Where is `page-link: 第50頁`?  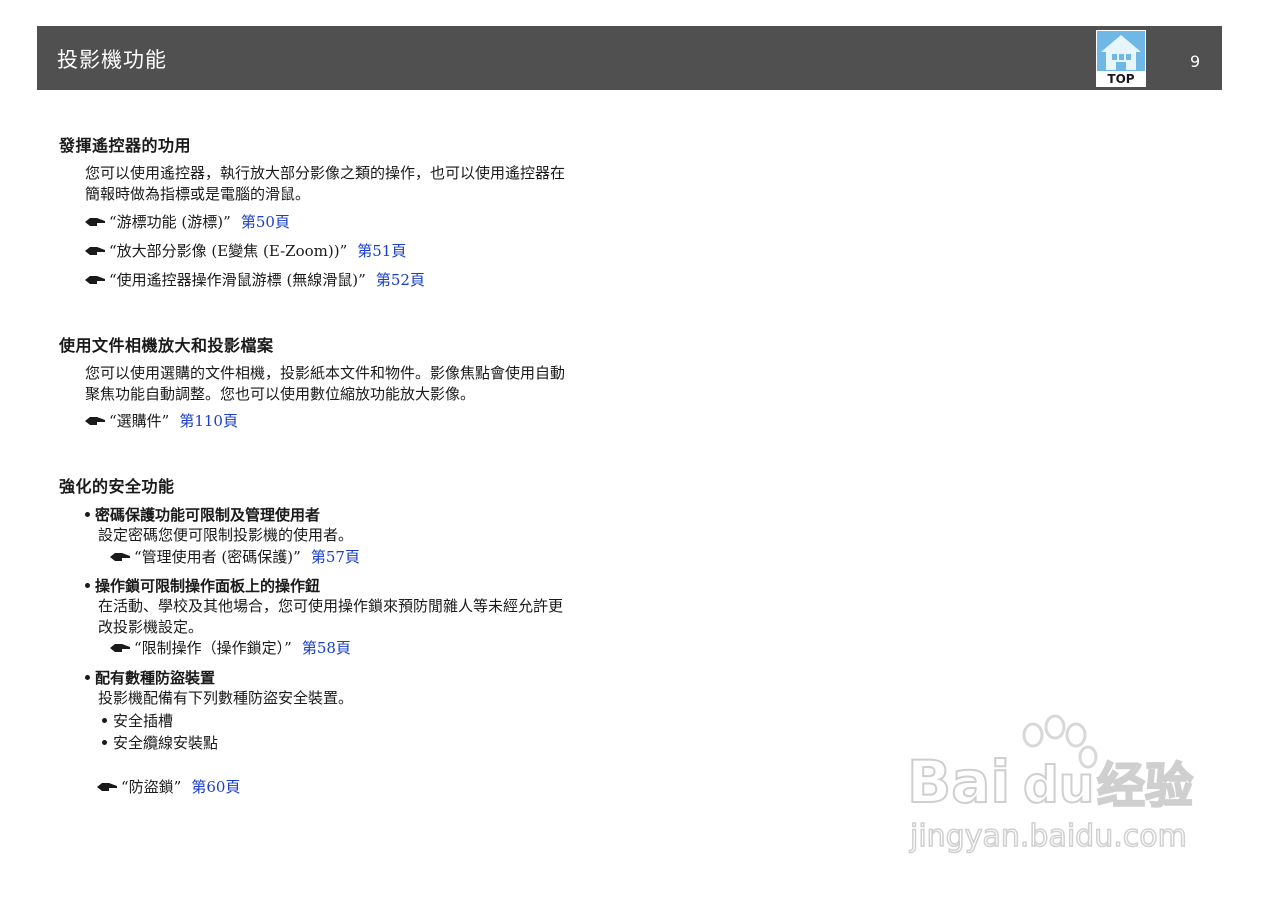
page-link: 第50頁 is located at coordinates (265, 222).